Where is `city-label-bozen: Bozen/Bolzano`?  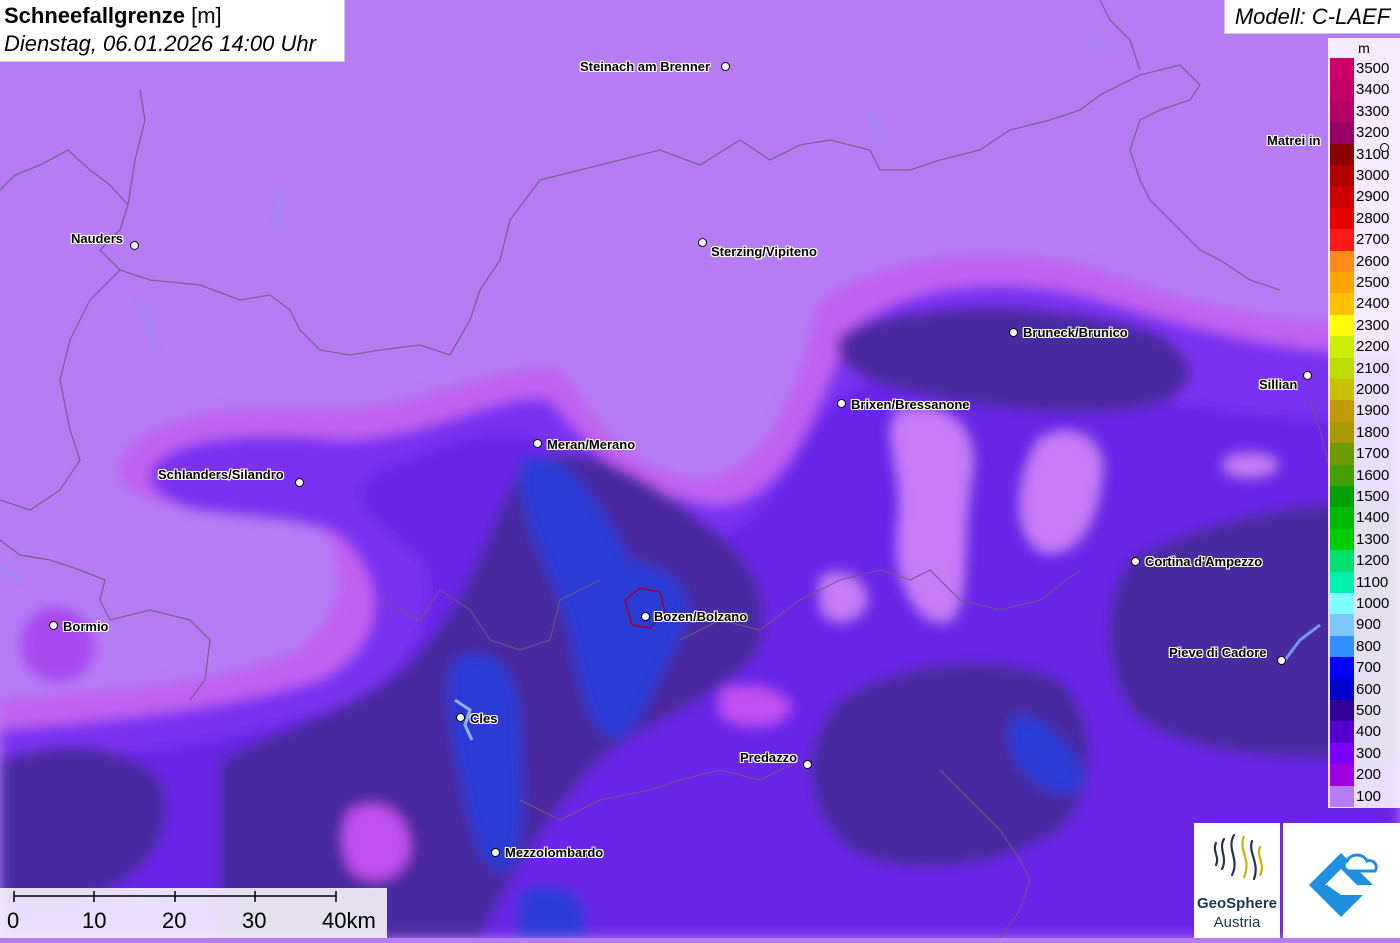 city-label-bozen: Bozen/Bolzano is located at coordinates (700, 617).